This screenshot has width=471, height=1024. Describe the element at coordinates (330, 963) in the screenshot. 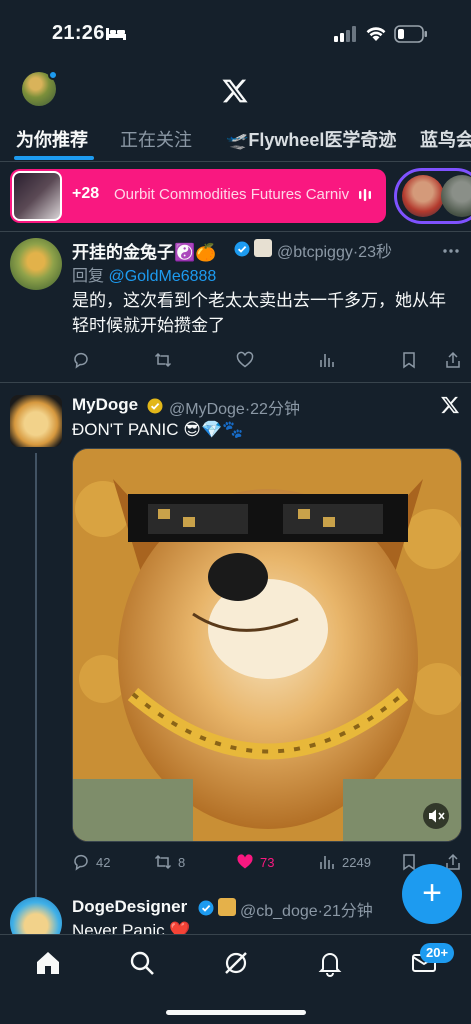

I see `notifications-icon` at that location.